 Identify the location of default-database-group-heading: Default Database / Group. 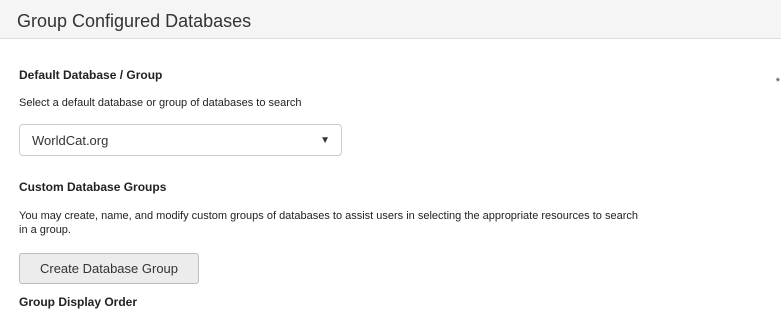
(91, 75).